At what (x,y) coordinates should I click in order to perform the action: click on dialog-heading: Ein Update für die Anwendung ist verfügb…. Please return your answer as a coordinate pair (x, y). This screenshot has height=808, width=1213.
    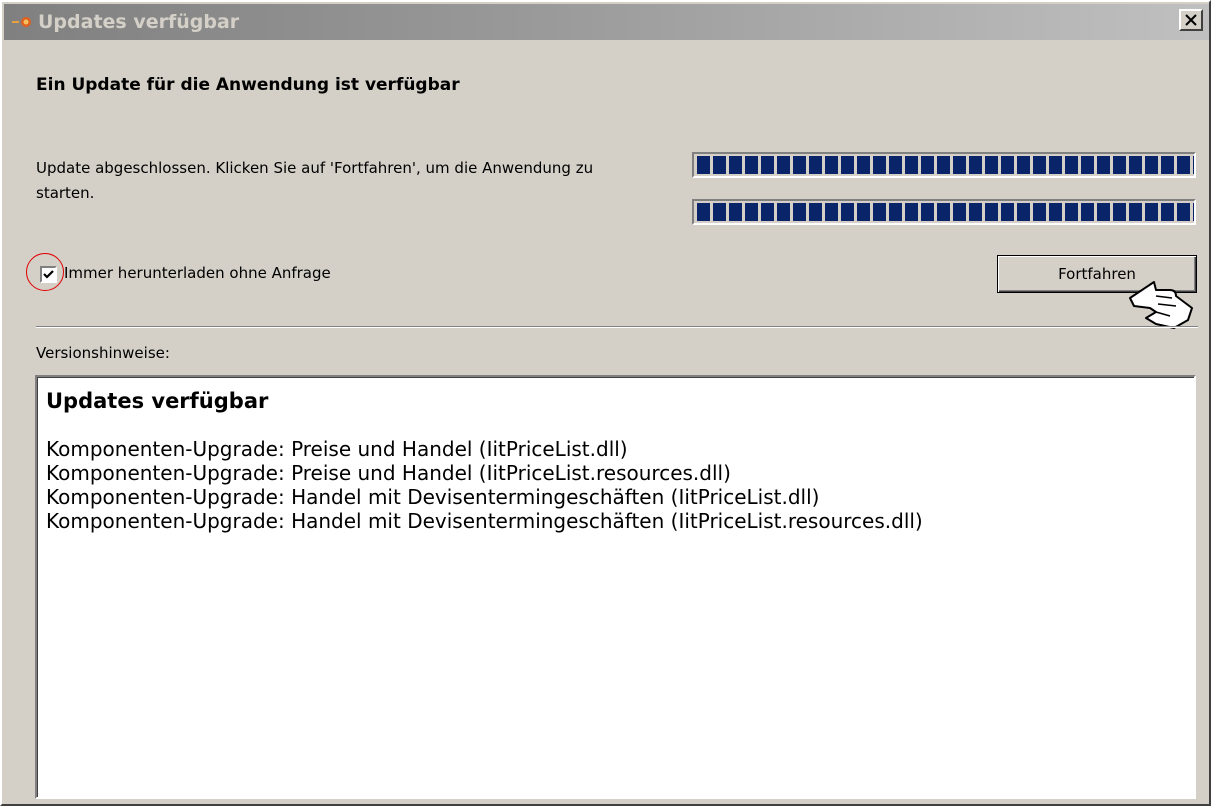
    Looking at the image, I should click on (248, 85).